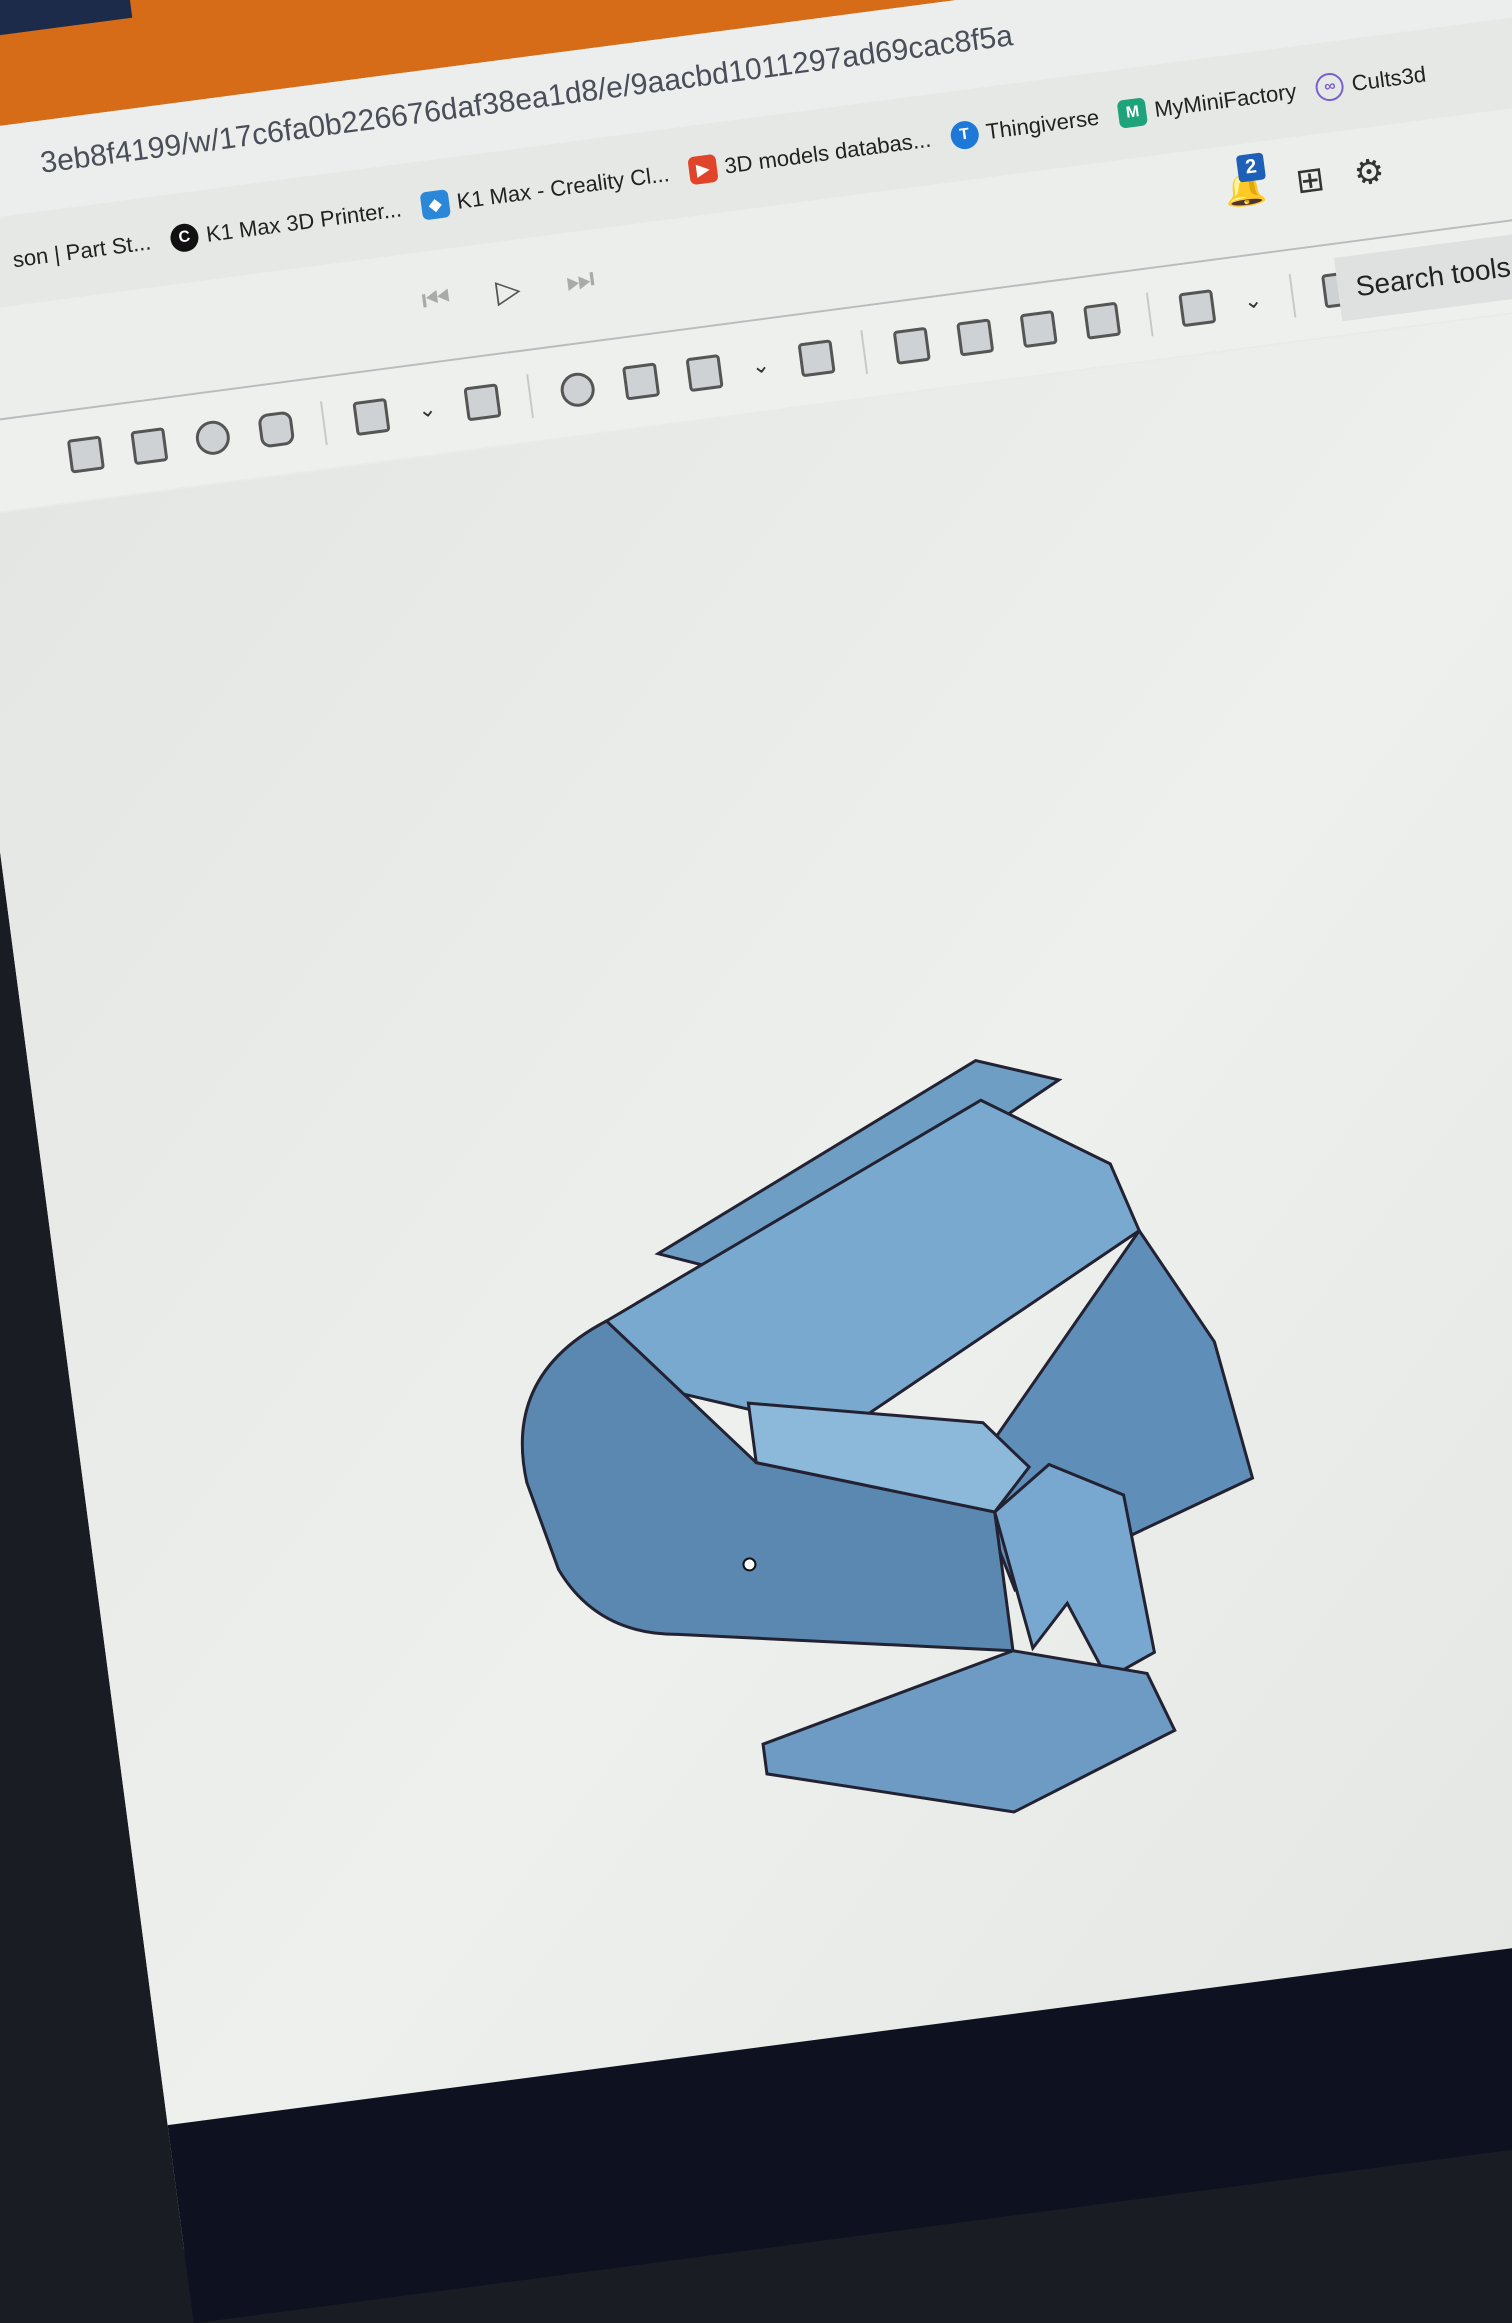  Describe the element at coordinates (1133, 113) in the screenshot. I see `myminifactory-icon: M` at that location.